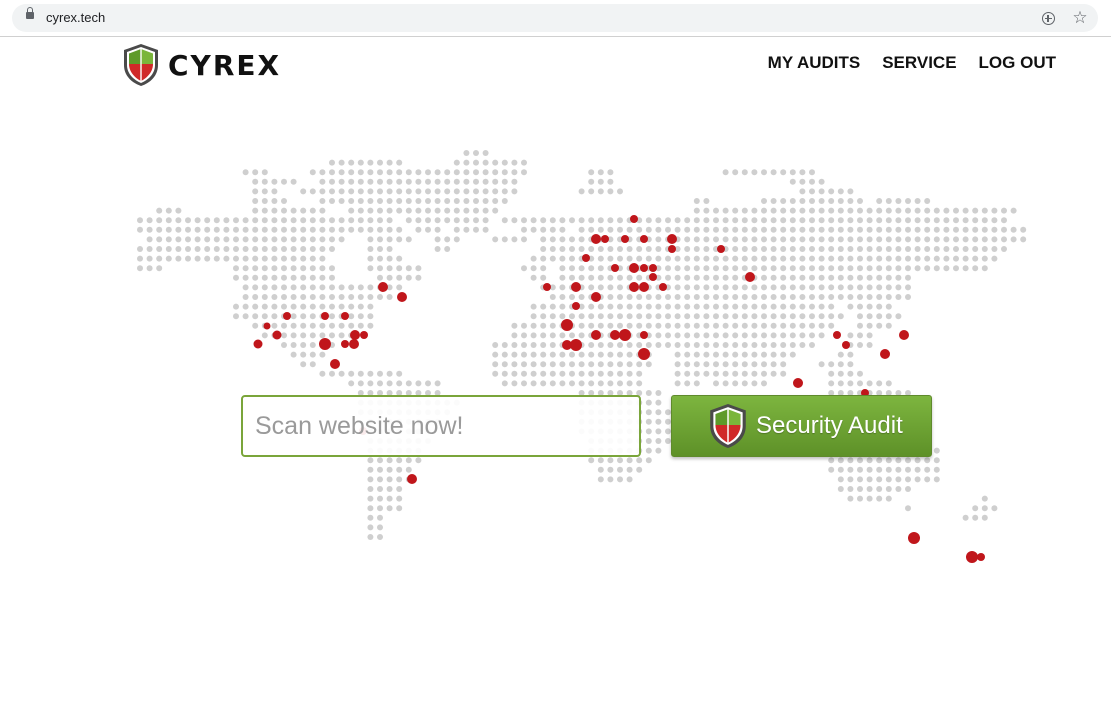  I want to click on site-logo: CYREX, so click(201, 65).